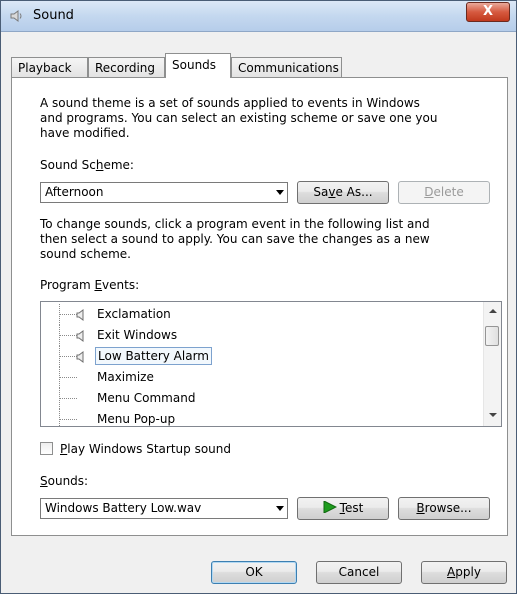 Image resolution: width=517 pixels, height=594 pixels. I want to click on sound-file-value: Windows Battery Low.wav, so click(123, 508).